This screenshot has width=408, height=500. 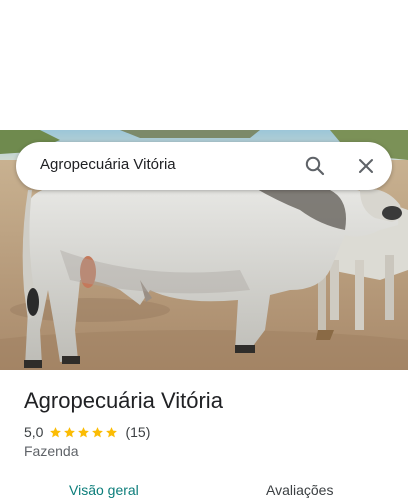 I want to click on search-query-text: Agropecuária Vitória, so click(x=108, y=164).